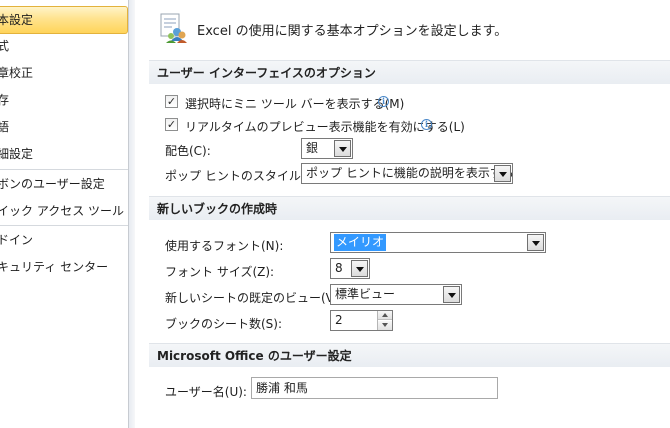 The image size is (670, 428). What do you see at coordinates (64, 100) in the screenshot?
I see `sidebar-item-save: 存` at bounding box center [64, 100].